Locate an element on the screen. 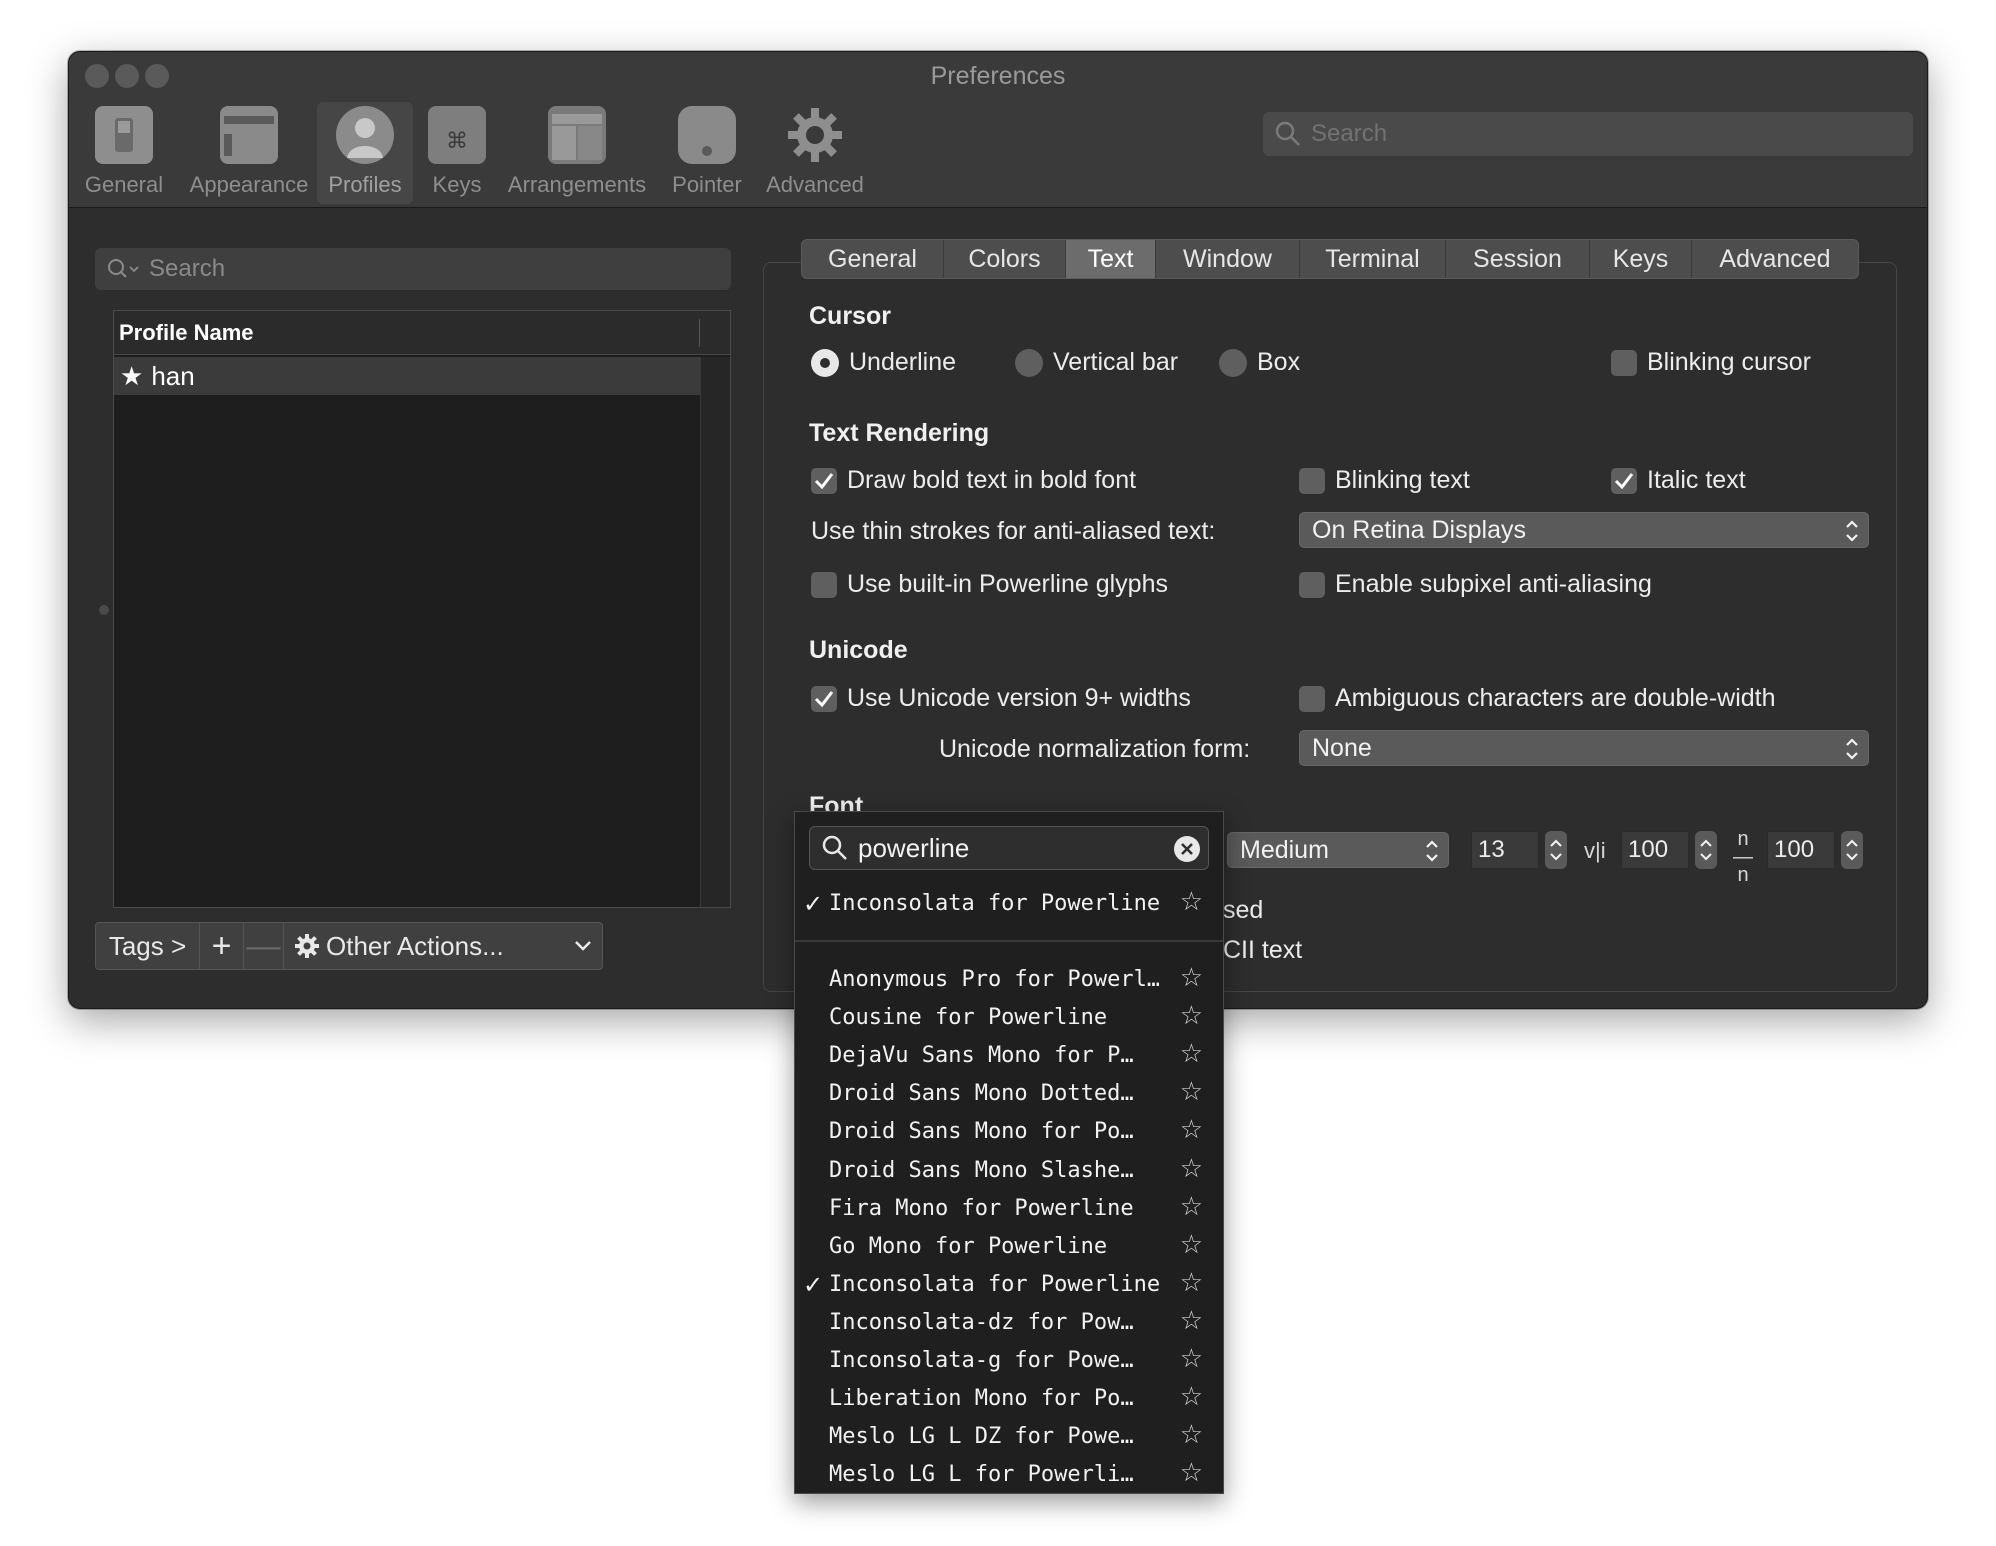  font-list-item: Fira Mono for Powerline ☆ is located at coordinates (1009, 1208).